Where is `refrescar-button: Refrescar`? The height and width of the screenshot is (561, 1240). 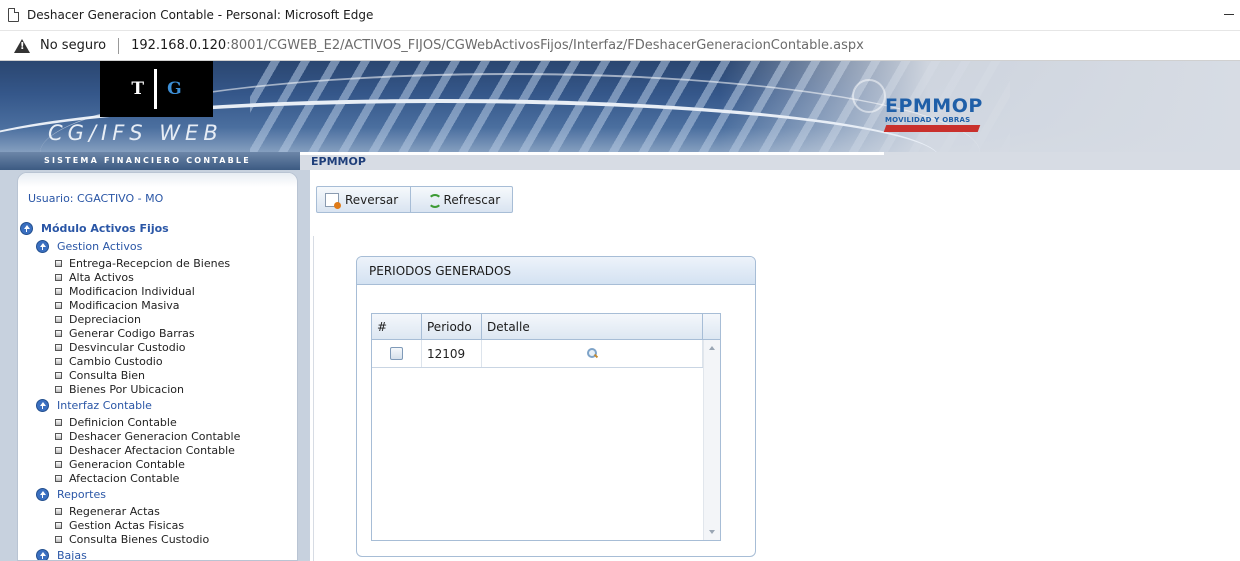 refrescar-button: Refrescar is located at coordinates (461, 199).